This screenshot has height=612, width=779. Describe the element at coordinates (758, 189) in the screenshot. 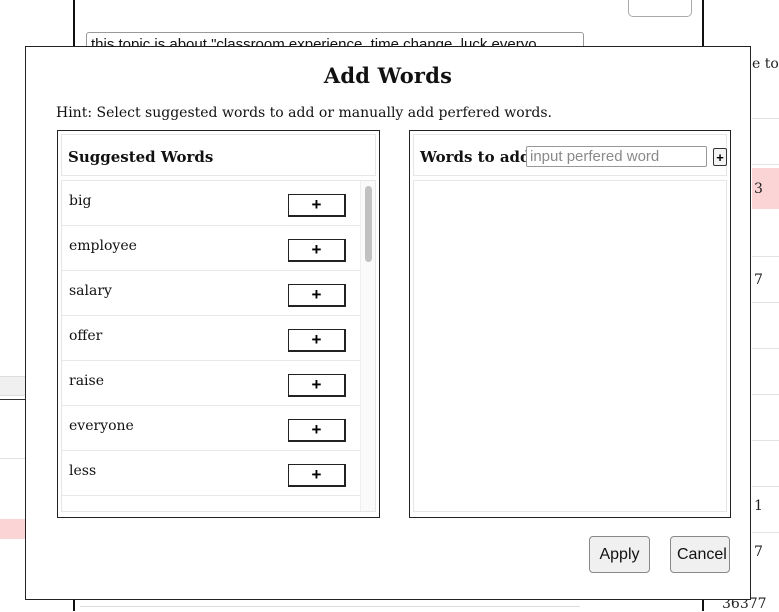

I see `bg-edge-text: 3` at that location.